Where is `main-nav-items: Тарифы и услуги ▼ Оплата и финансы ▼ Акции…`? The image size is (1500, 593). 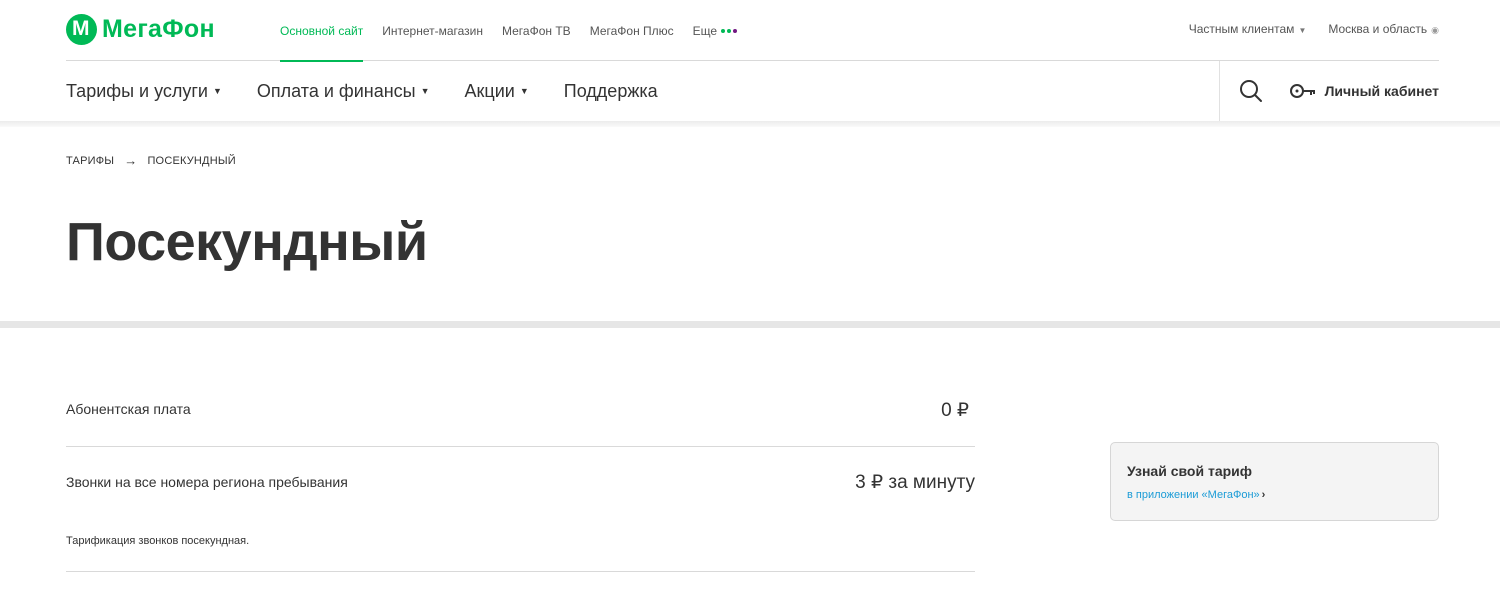
main-nav-items: Тарифы и услуги ▼ Оплата и финансы ▼ Акции… is located at coordinates (379, 91).